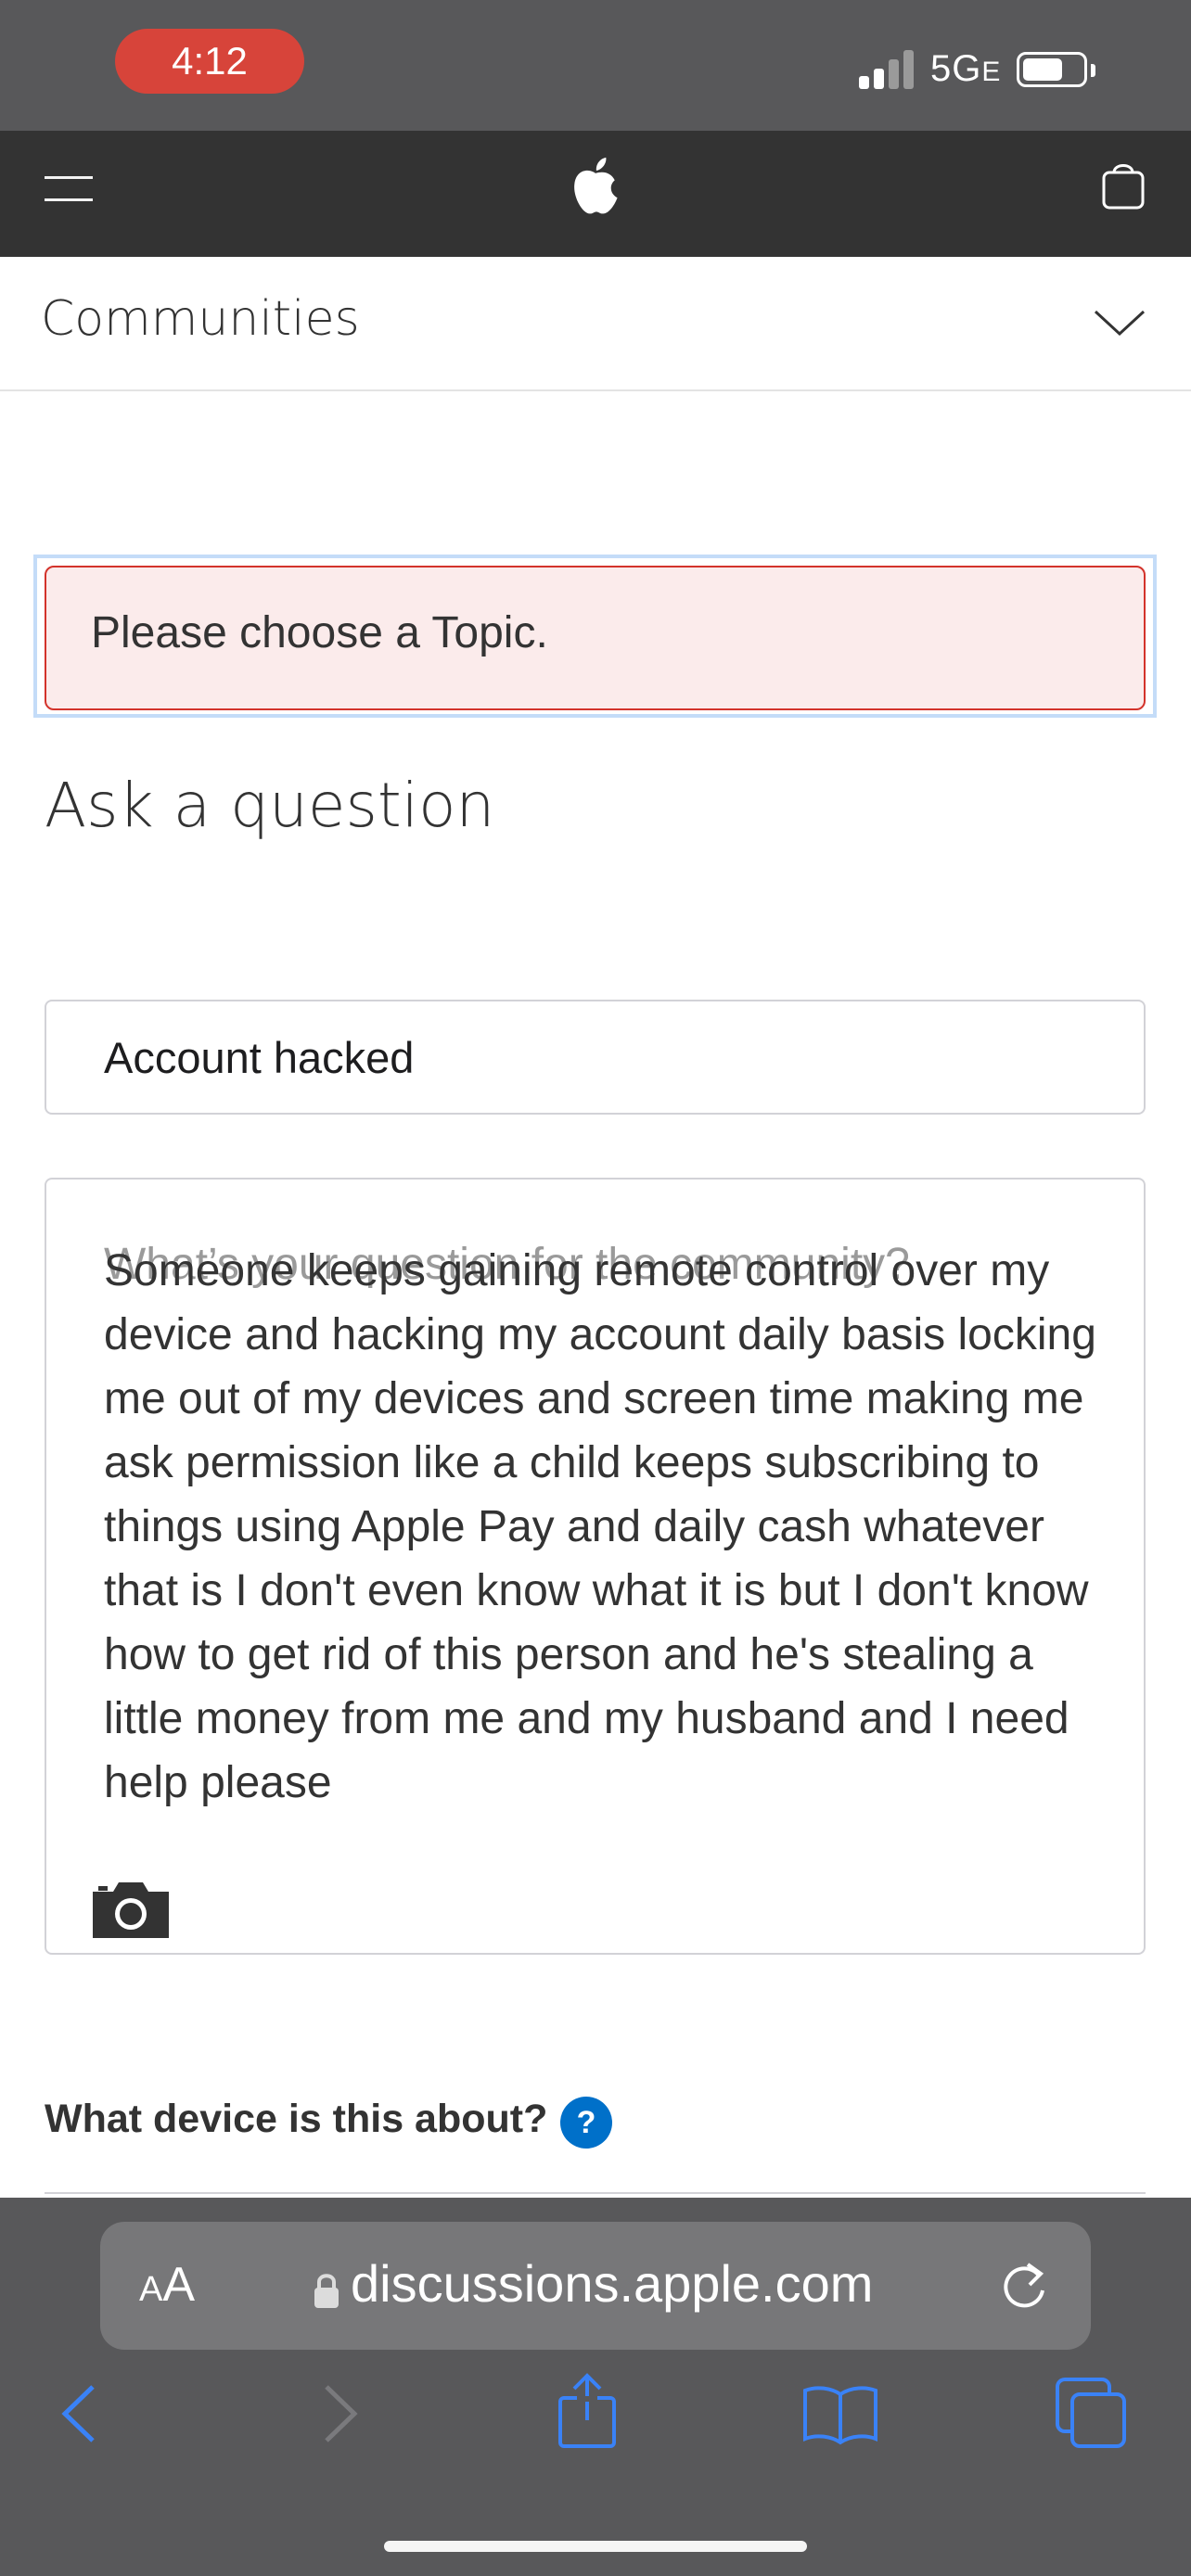 The width and height of the screenshot is (1191, 2576). I want to click on lock-icon, so click(326, 2291).